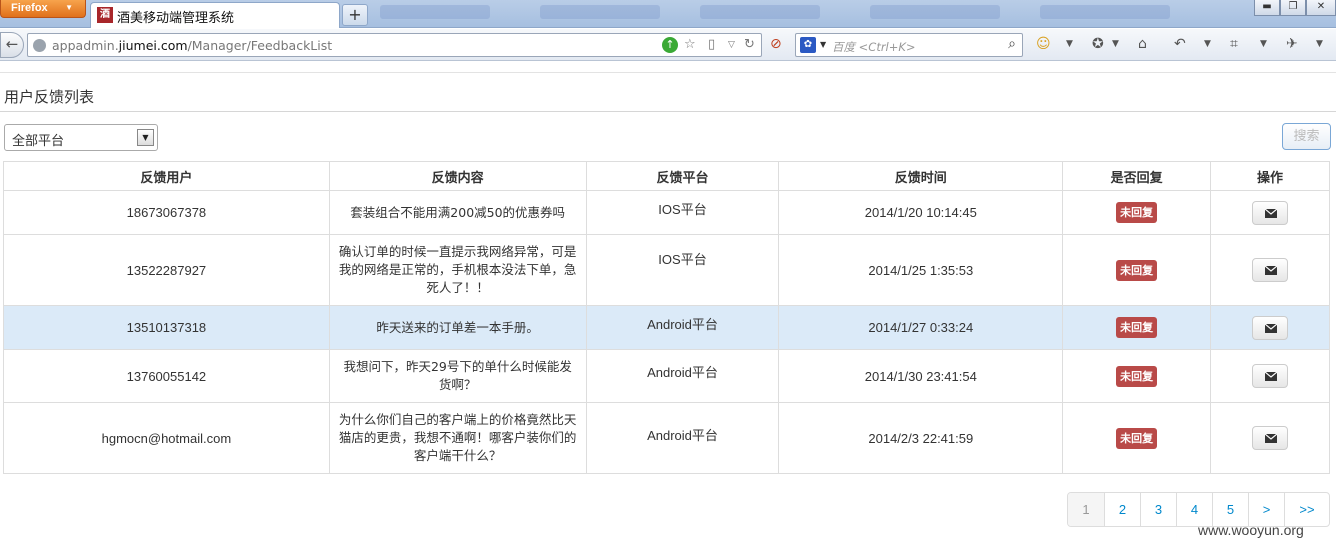 This screenshot has width=1336, height=540. What do you see at coordinates (1293, 8) in the screenshot?
I see `restore-button: ❐` at bounding box center [1293, 8].